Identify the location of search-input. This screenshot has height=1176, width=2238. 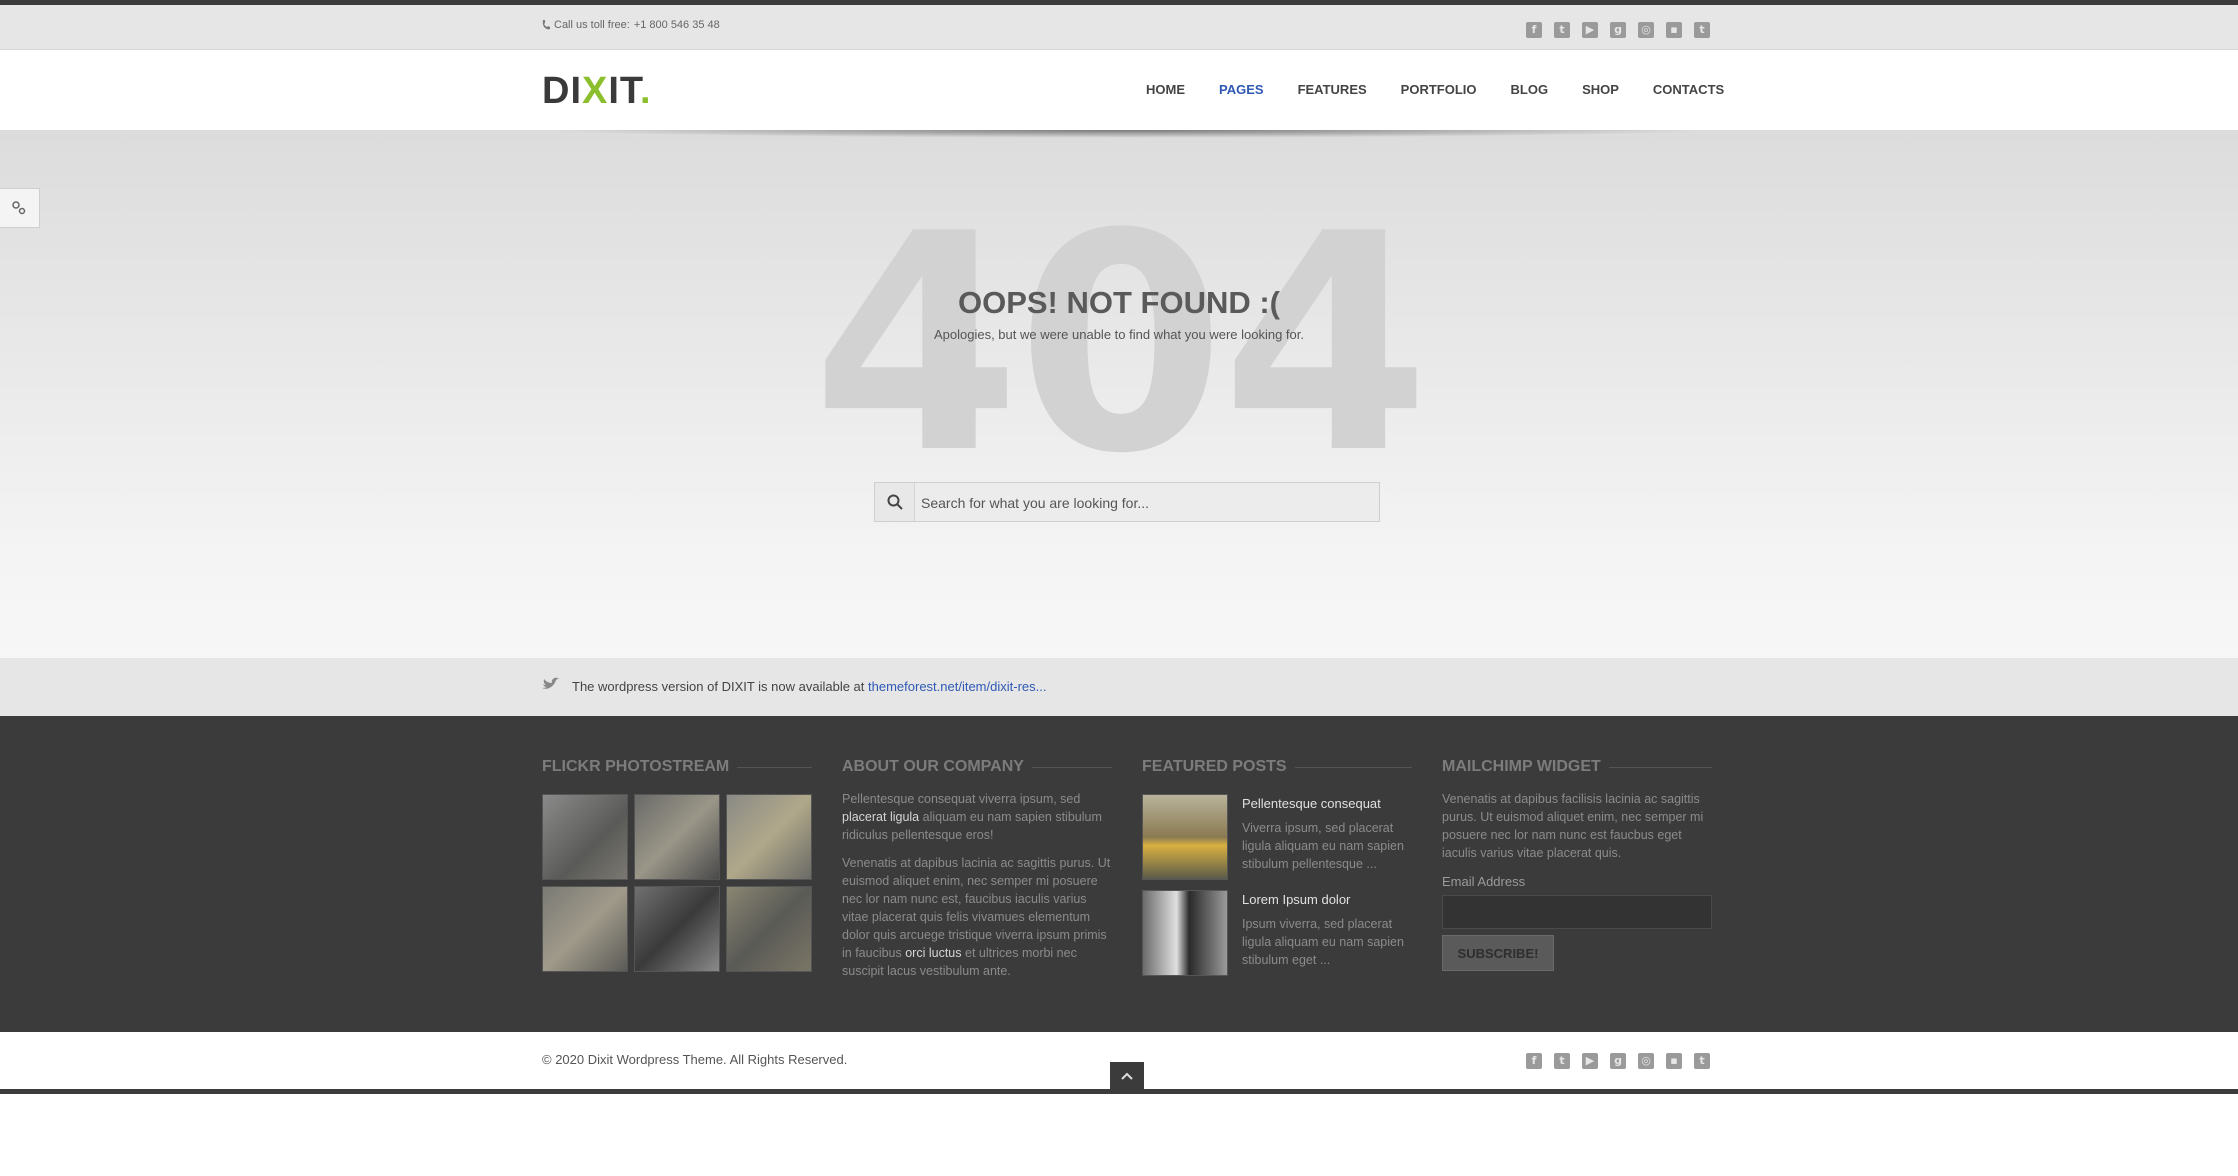
(1146, 503).